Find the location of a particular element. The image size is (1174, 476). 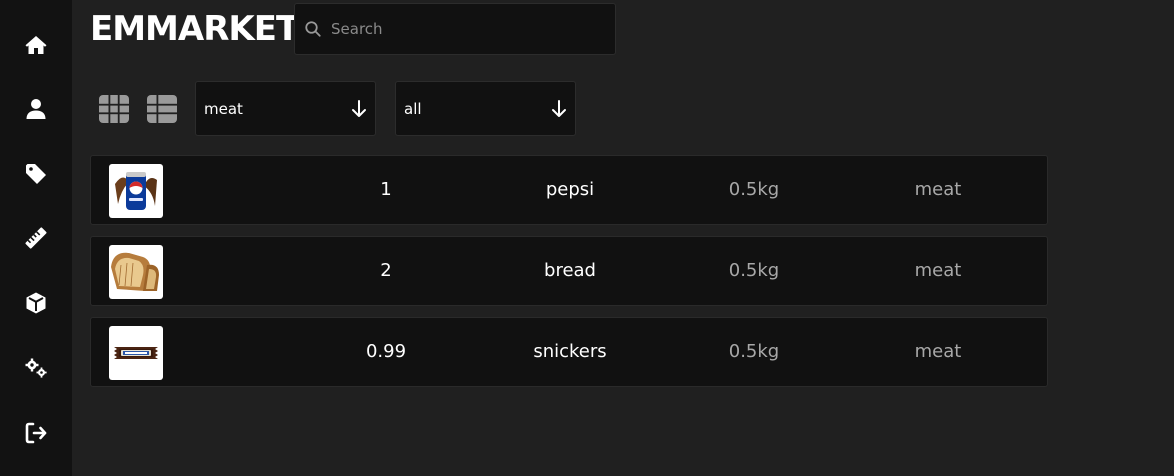

app-brand: EMMARKET is located at coordinates (194, 29).